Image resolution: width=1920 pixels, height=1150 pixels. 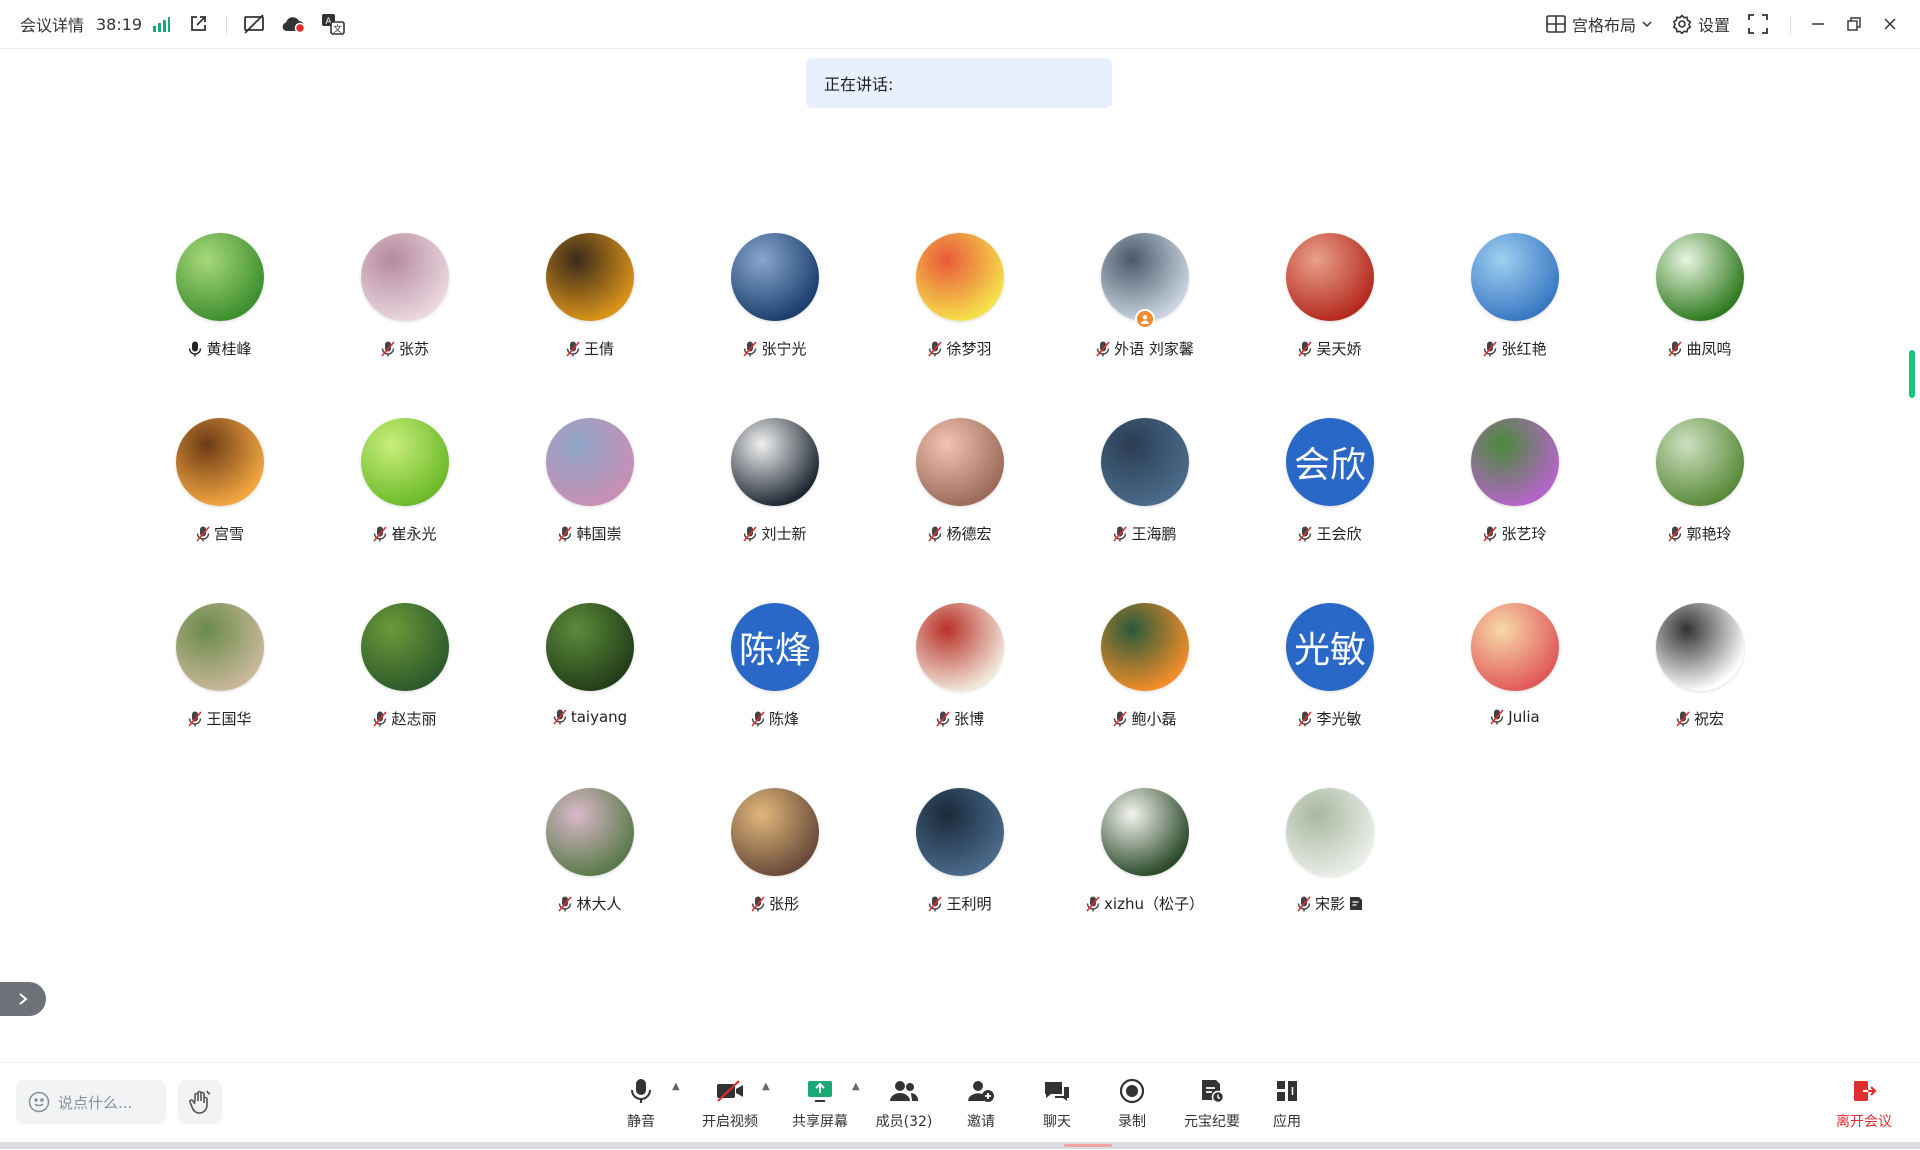 I want to click on signal-icon, so click(x=161, y=24).